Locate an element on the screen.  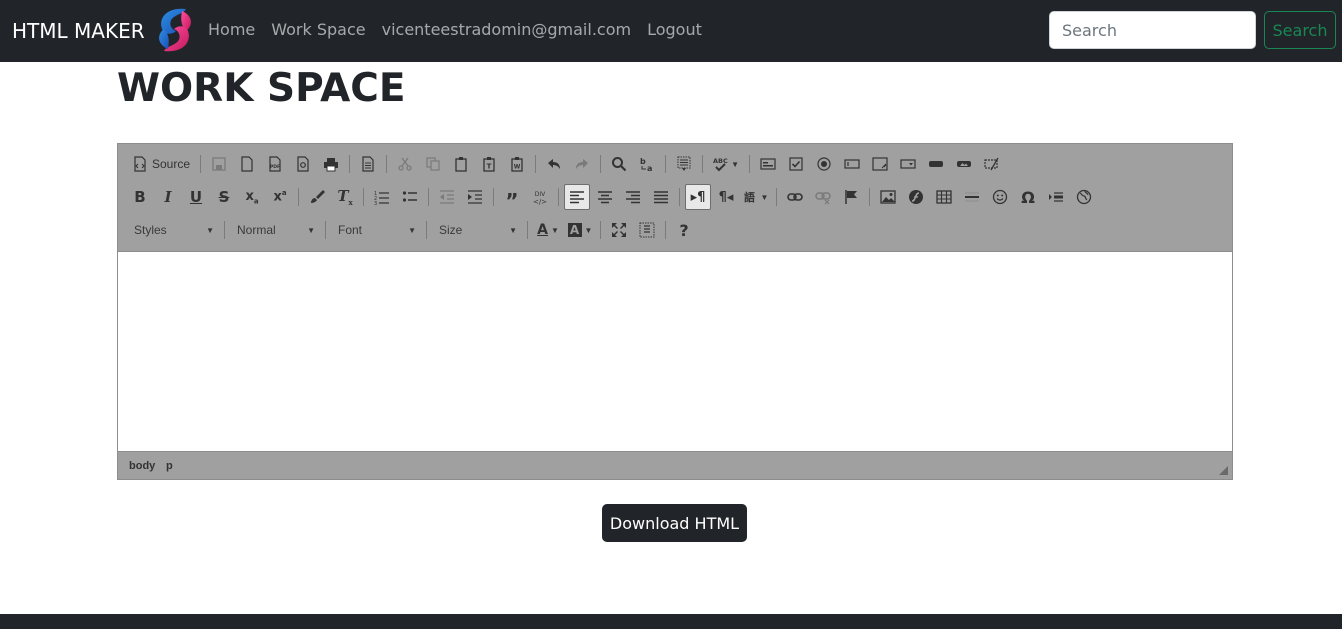
templates-button is located at coordinates (368, 164).